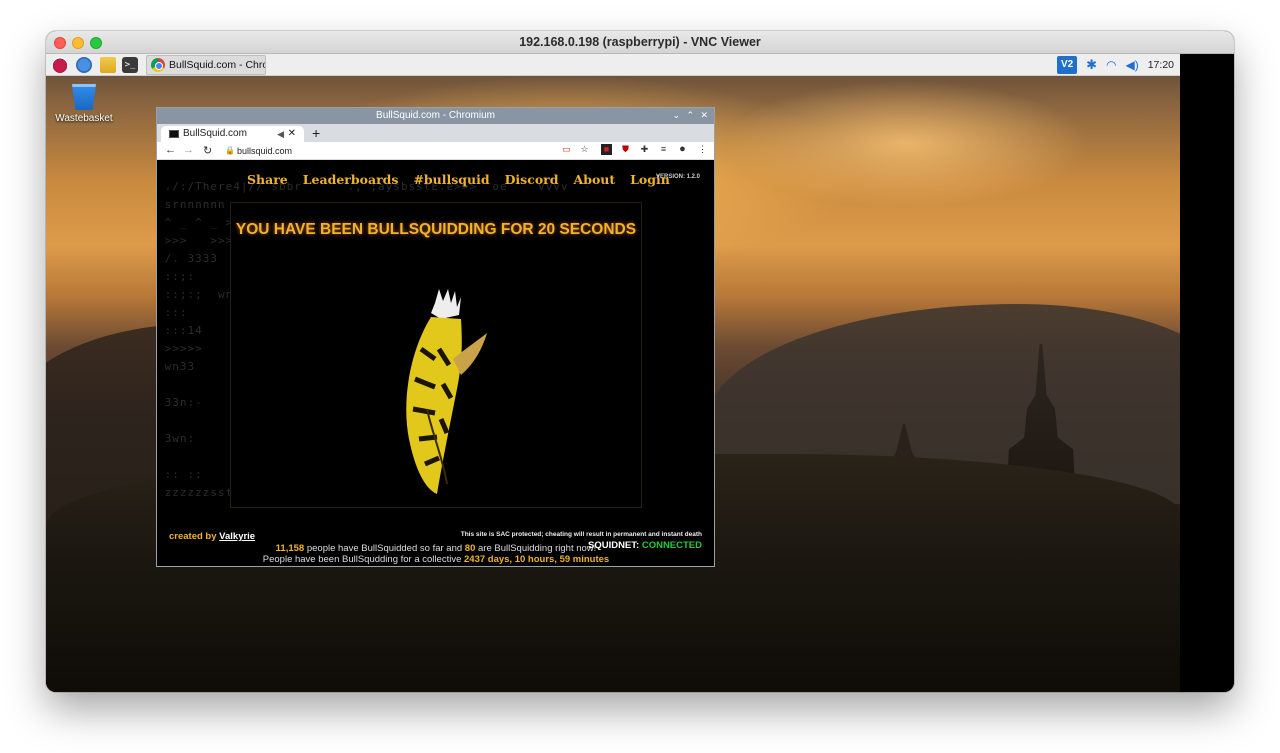 The height and width of the screenshot is (753, 1280). I want to click on credits: created by Valkyrie, so click(212, 536).